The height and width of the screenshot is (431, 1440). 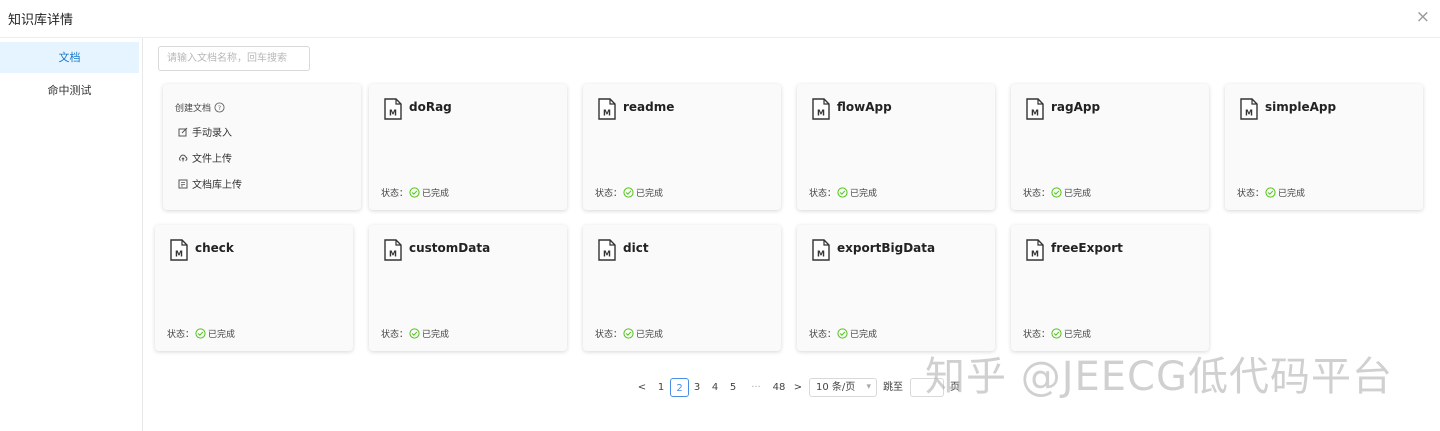 What do you see at coordinates (1324, 147) in the screenshot?
I see `document-card: MsimpleApp 状态： 已完成` at bounding box center [1324, 147].